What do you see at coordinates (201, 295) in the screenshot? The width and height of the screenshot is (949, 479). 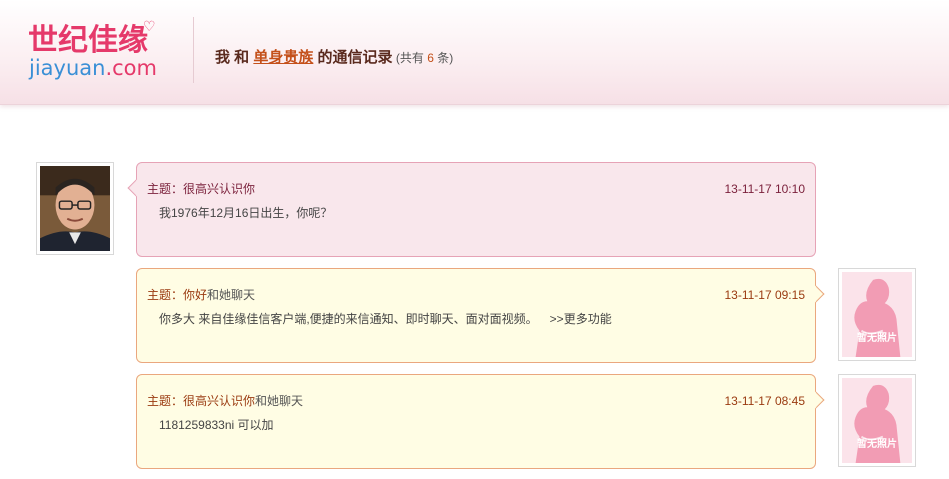 I see `message-subject: 主题：你好和她聊天` at bounding box center [201, 295].